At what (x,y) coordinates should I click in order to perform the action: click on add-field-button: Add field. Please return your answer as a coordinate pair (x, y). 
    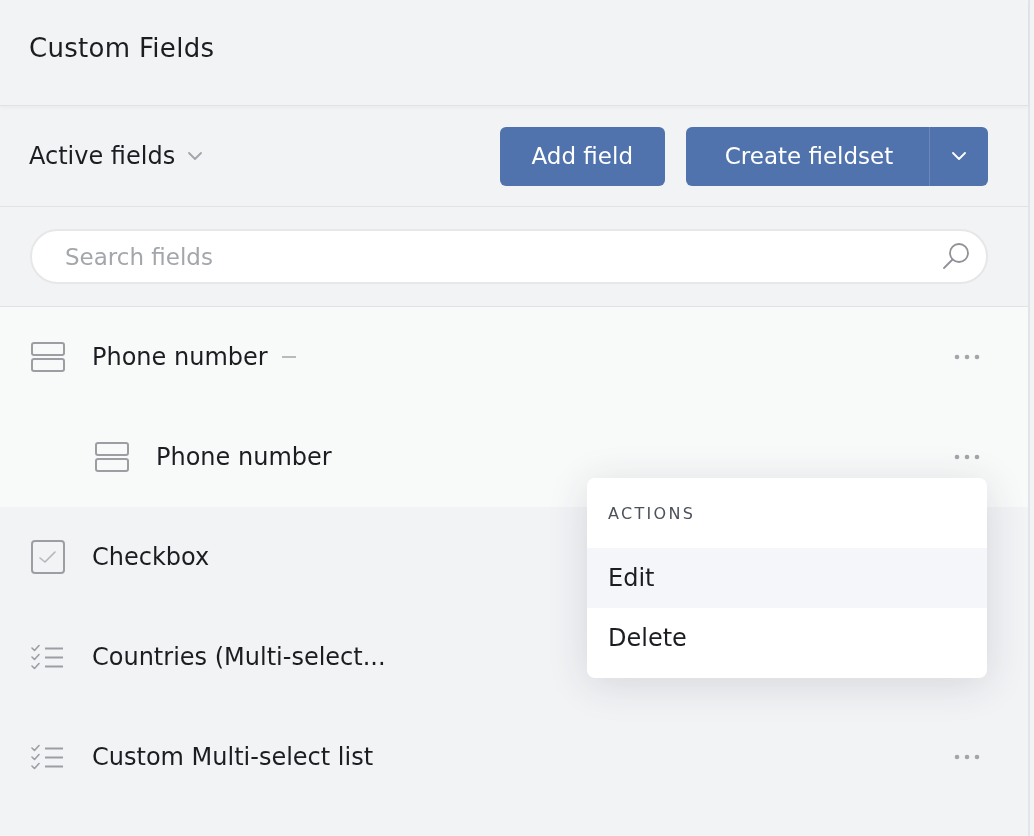
    Looking at the image, I should click on (582, 156).